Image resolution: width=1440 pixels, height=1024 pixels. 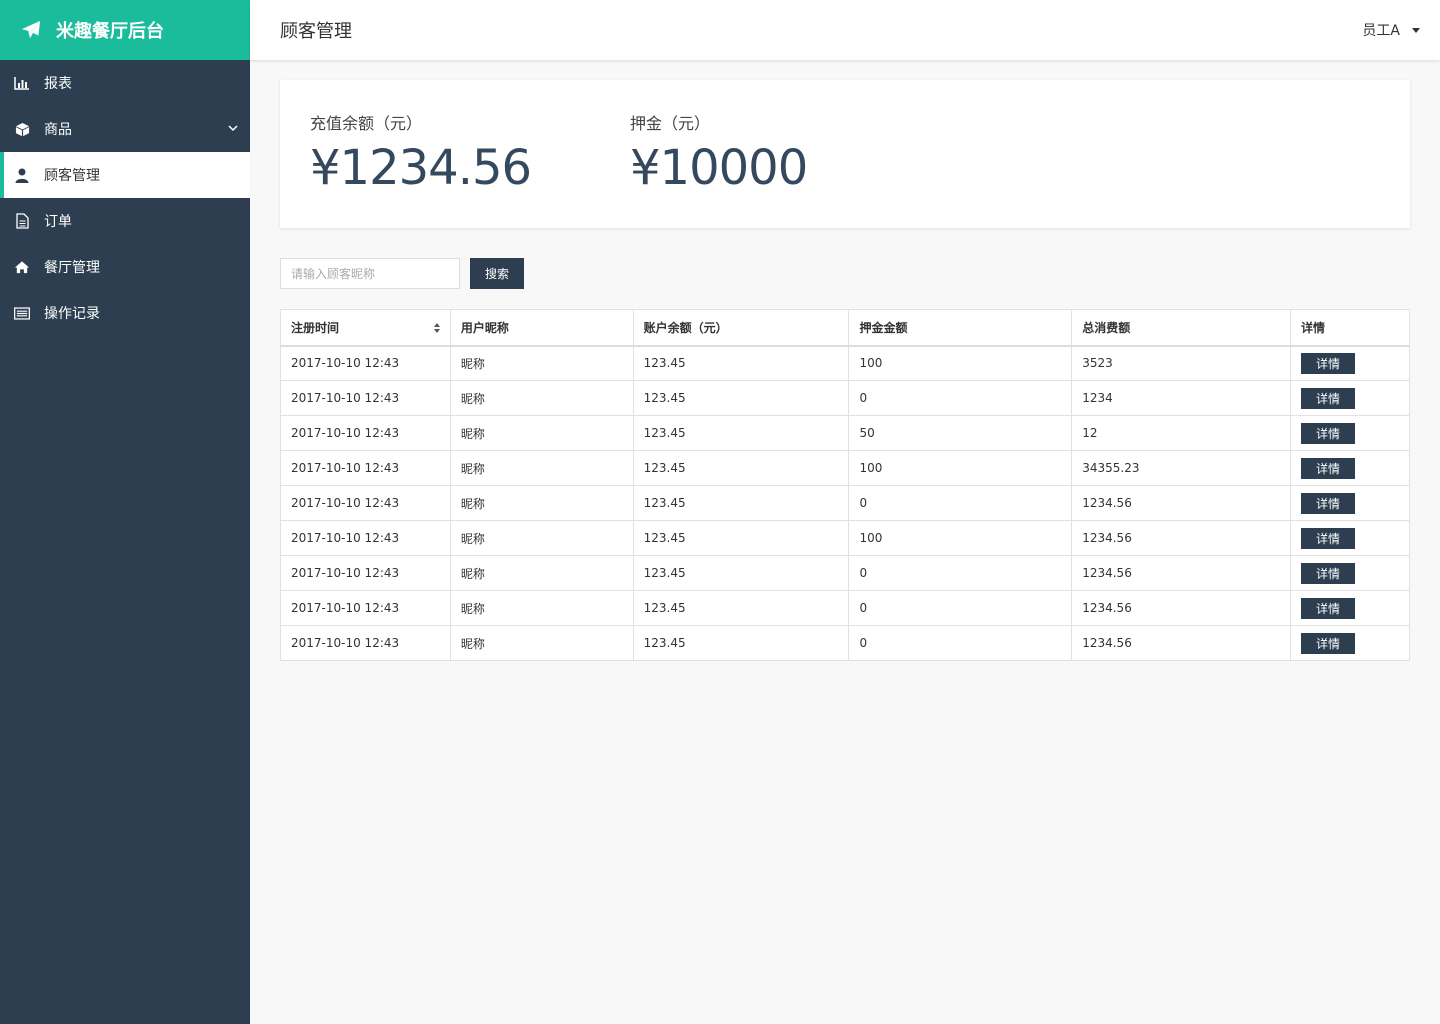 What do you see at coordinates (1381, 31) in the screenshot?
I see `user-name: 员工A` at bounding box center [1381, 31].